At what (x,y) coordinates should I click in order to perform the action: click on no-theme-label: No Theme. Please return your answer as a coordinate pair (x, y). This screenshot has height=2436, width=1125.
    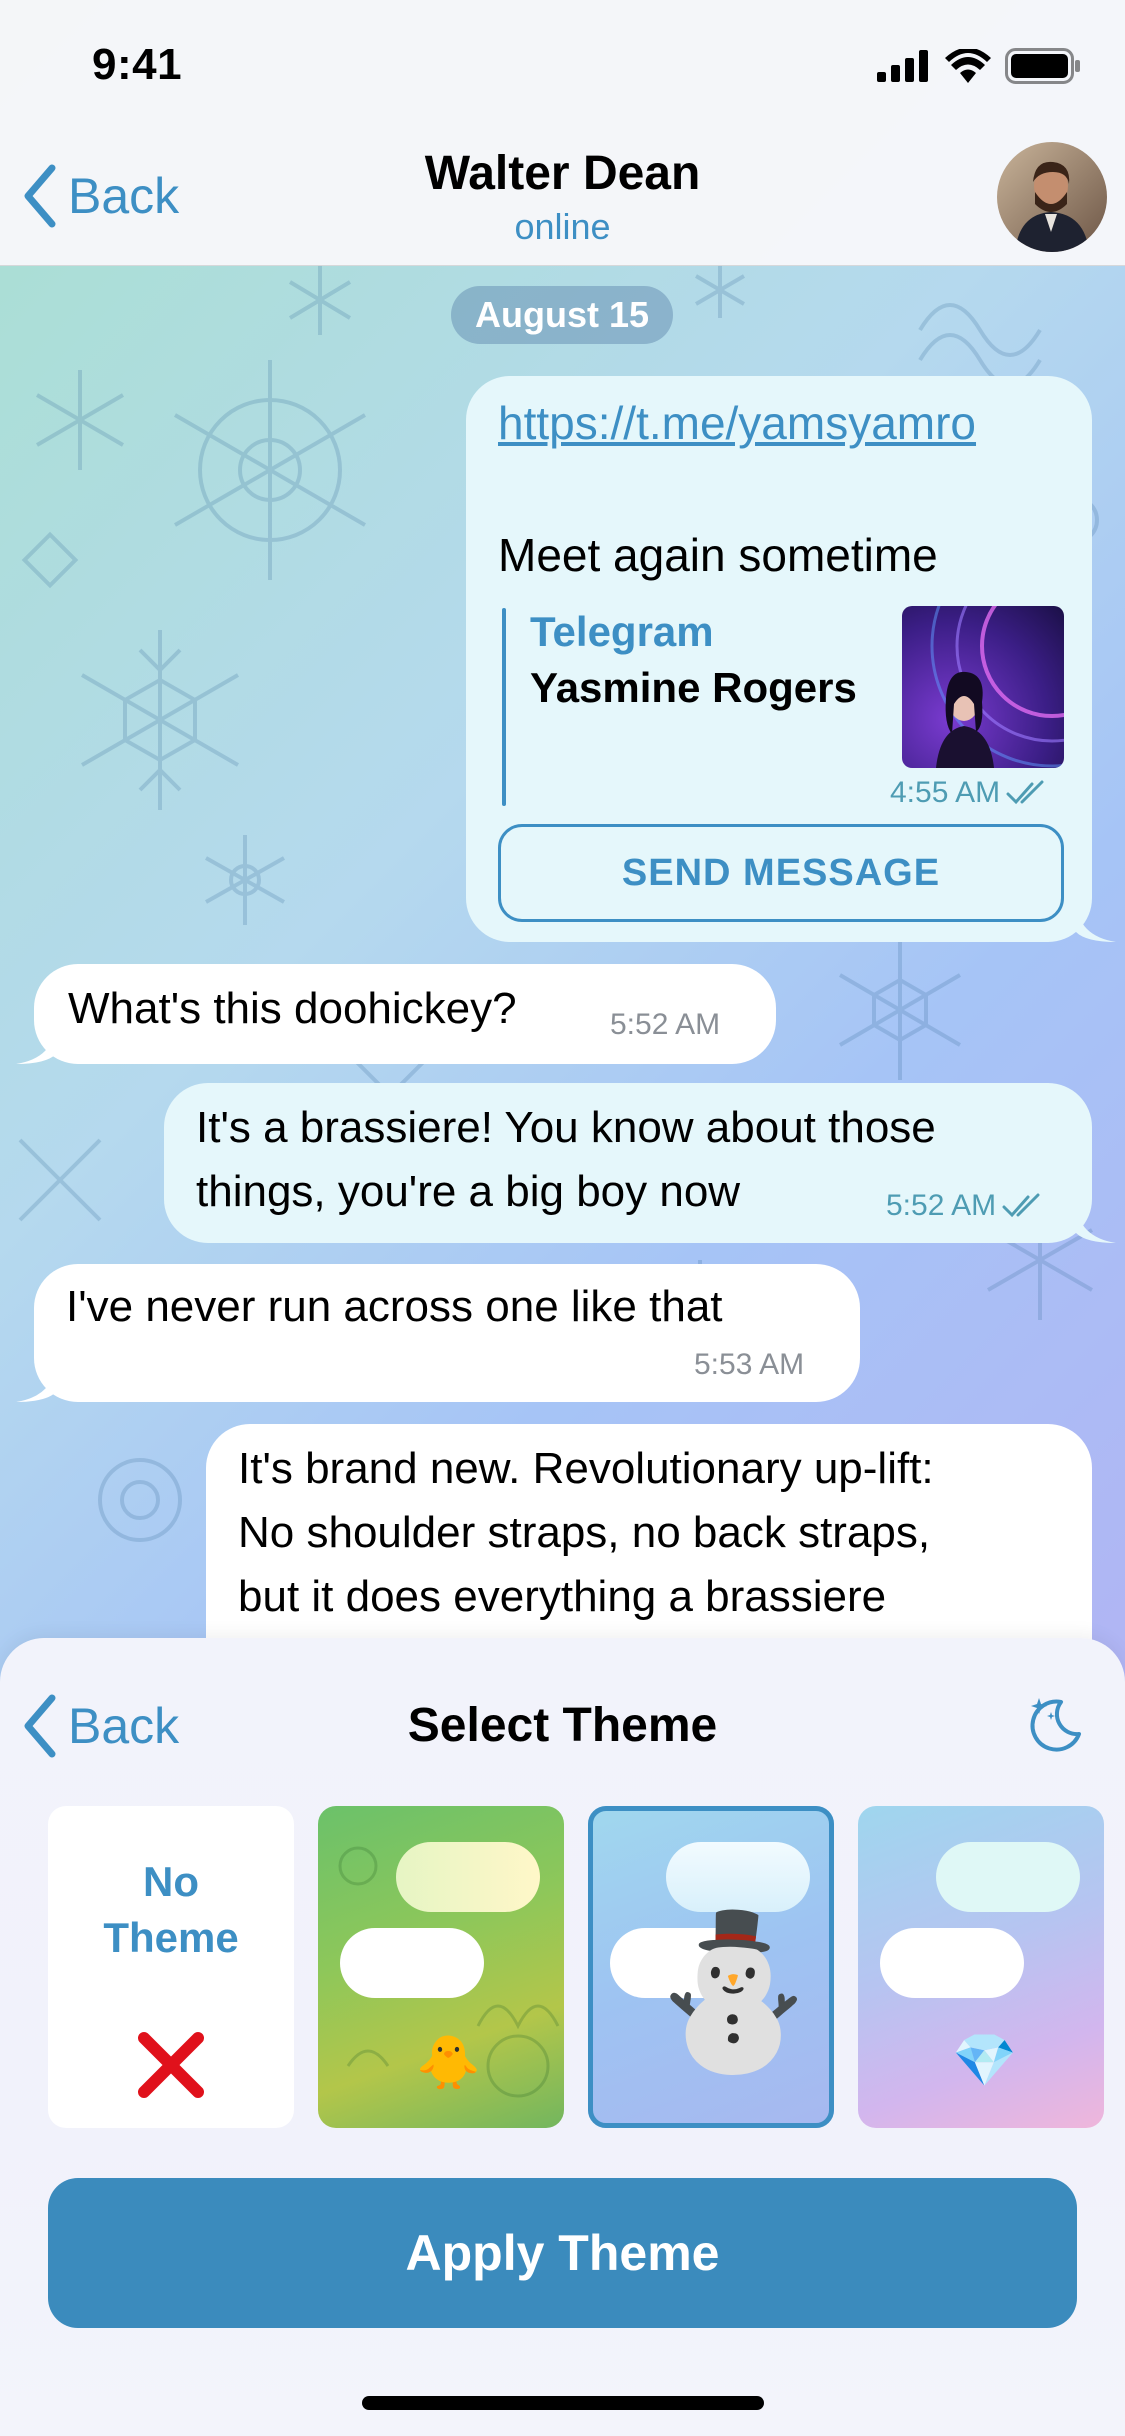
    Looking at the image, I should click on (171, 1909).